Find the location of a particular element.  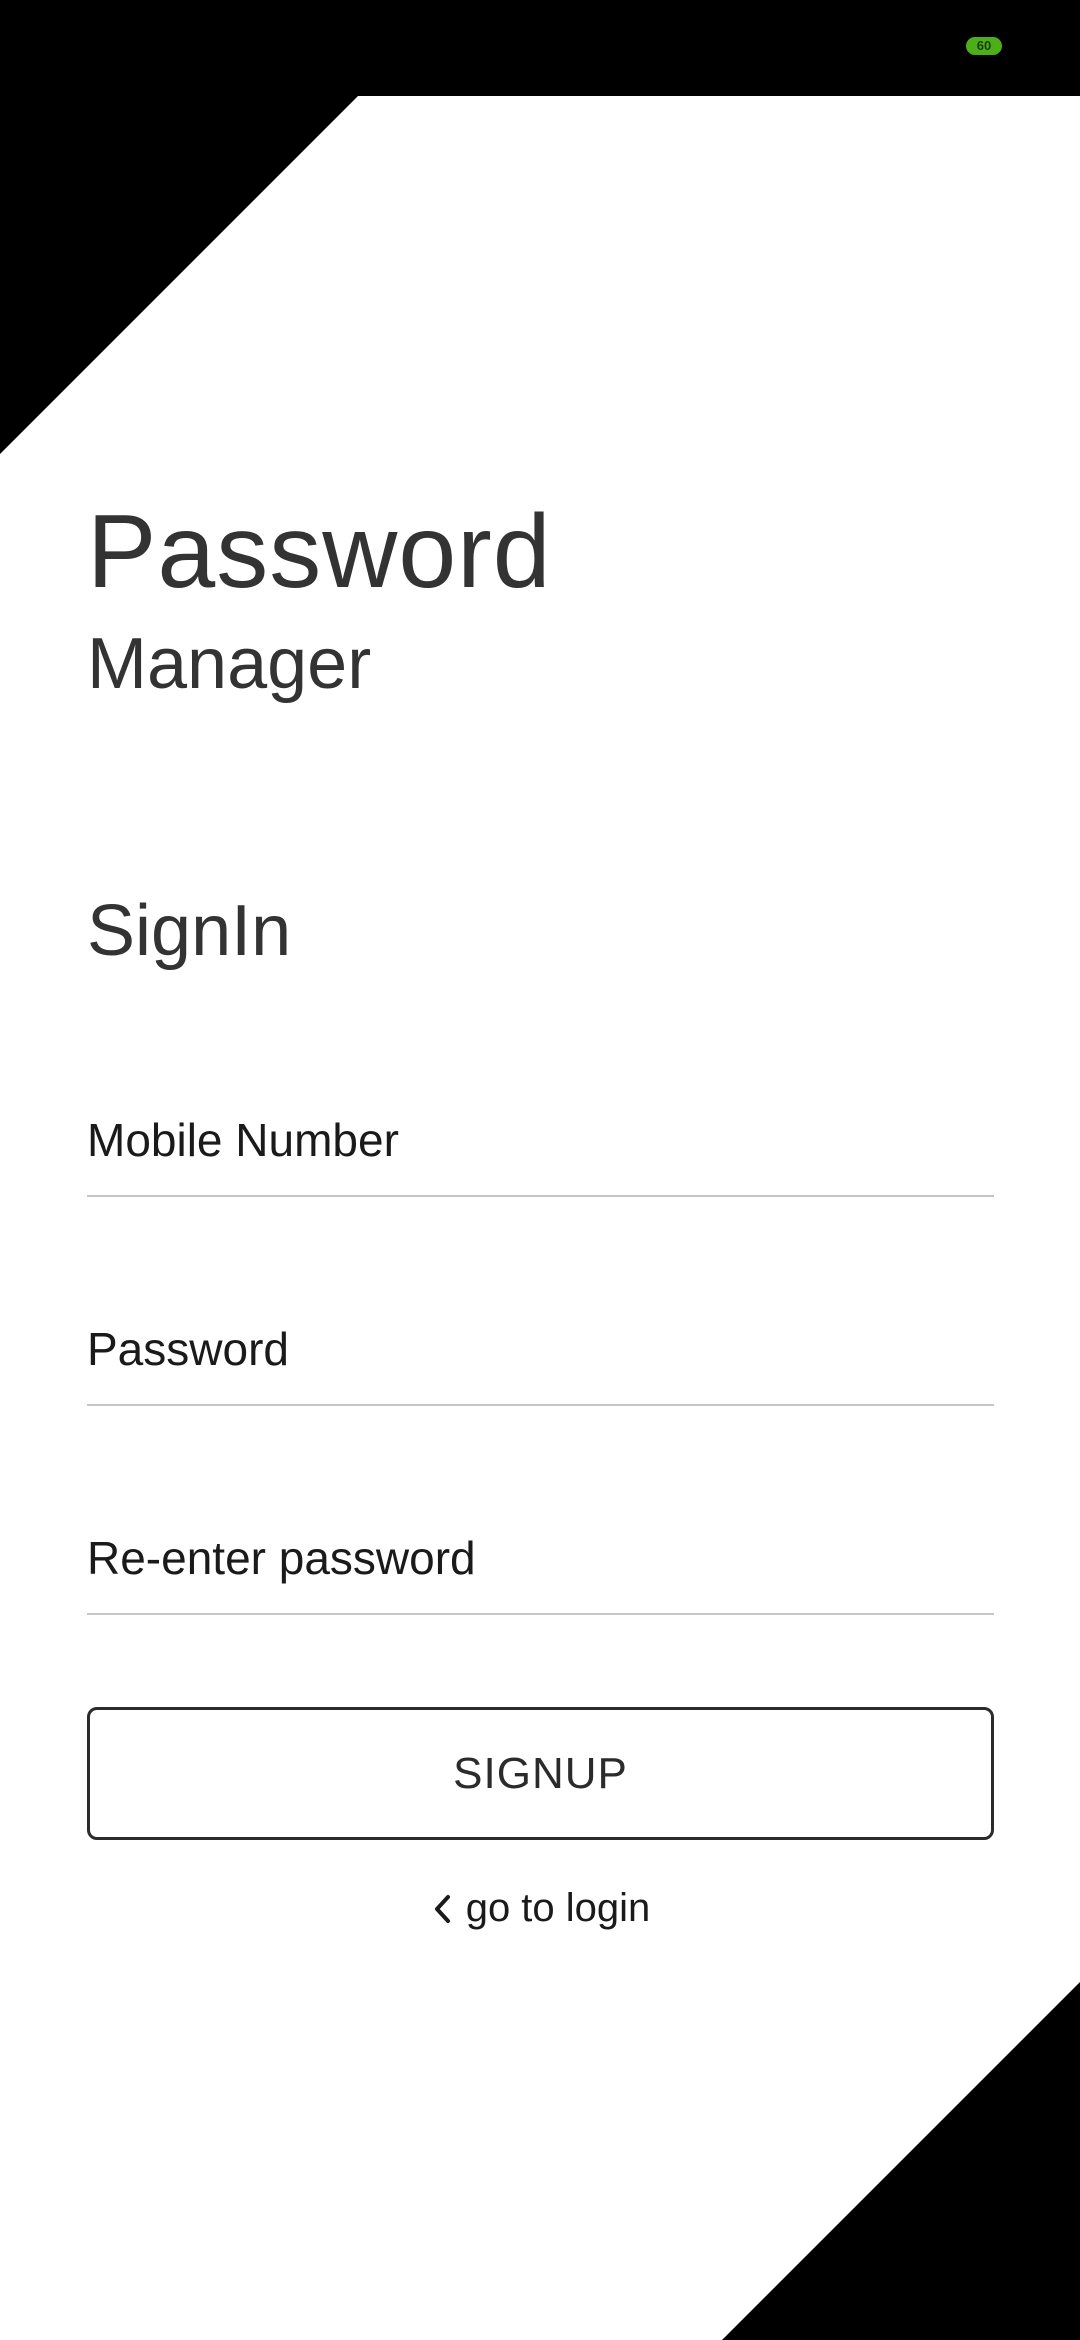

battery-level: 60 is located at coordinates (984, 45).